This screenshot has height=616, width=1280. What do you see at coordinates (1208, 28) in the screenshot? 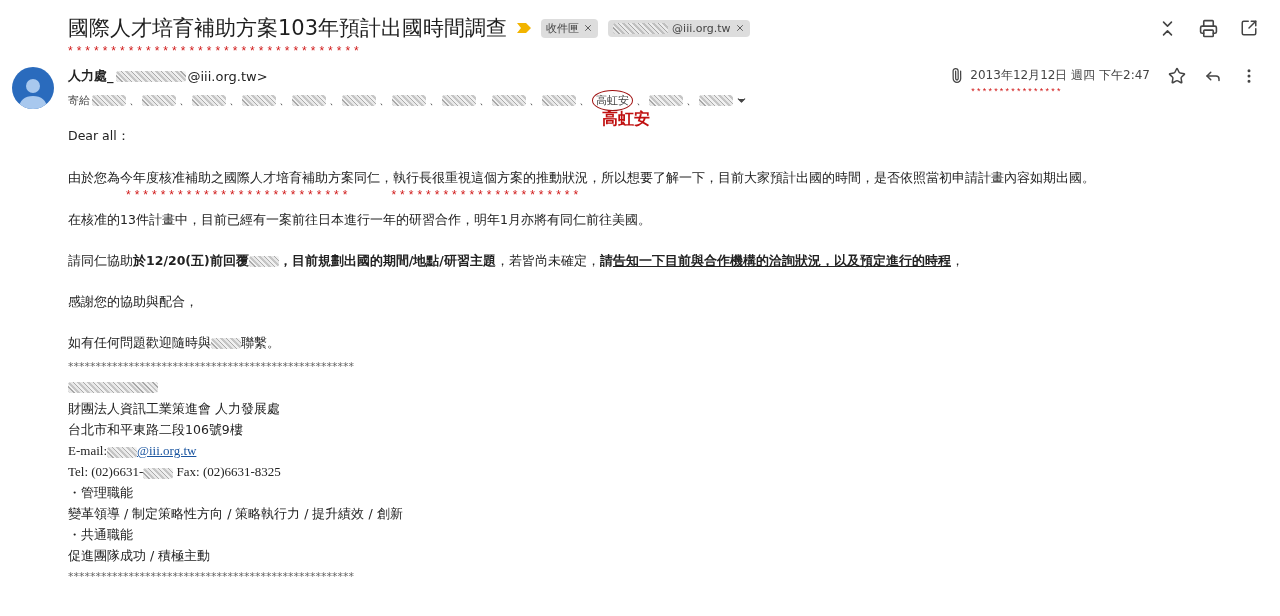
I see `print-icon` at bounding box center [1208, 28].